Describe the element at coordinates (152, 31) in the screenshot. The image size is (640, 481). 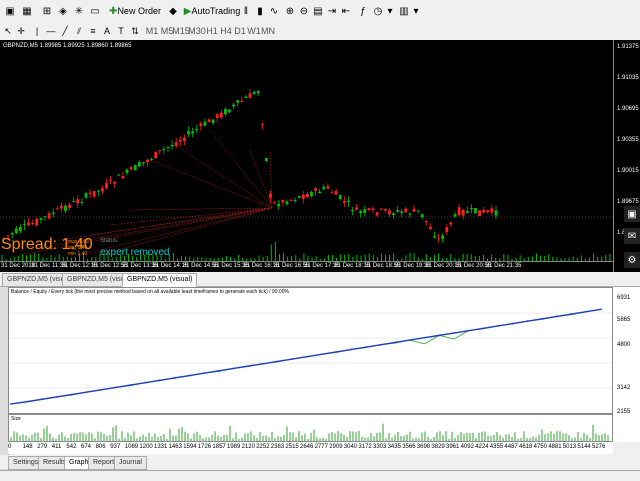
I see `timeframe-m1: M1` at that location.